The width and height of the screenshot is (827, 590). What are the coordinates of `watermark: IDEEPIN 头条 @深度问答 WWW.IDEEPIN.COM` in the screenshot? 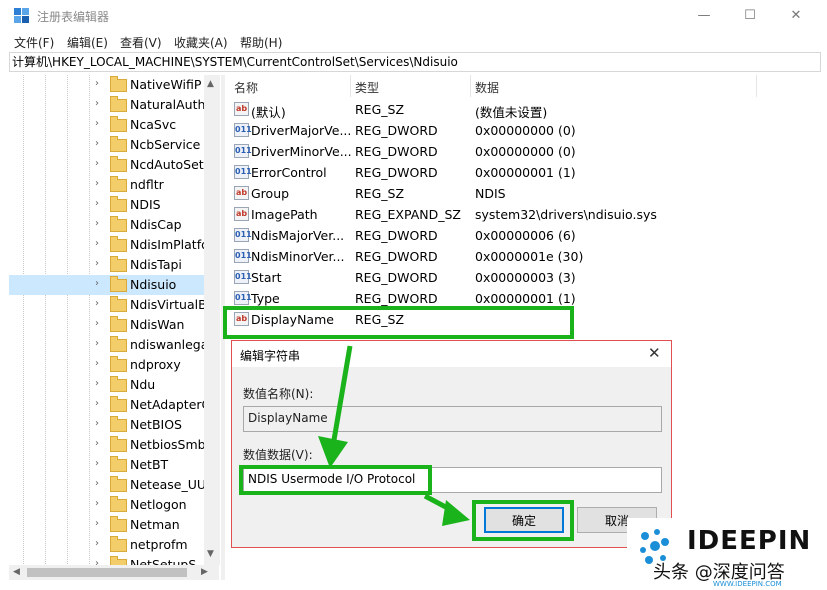 It's located at (727, 554).